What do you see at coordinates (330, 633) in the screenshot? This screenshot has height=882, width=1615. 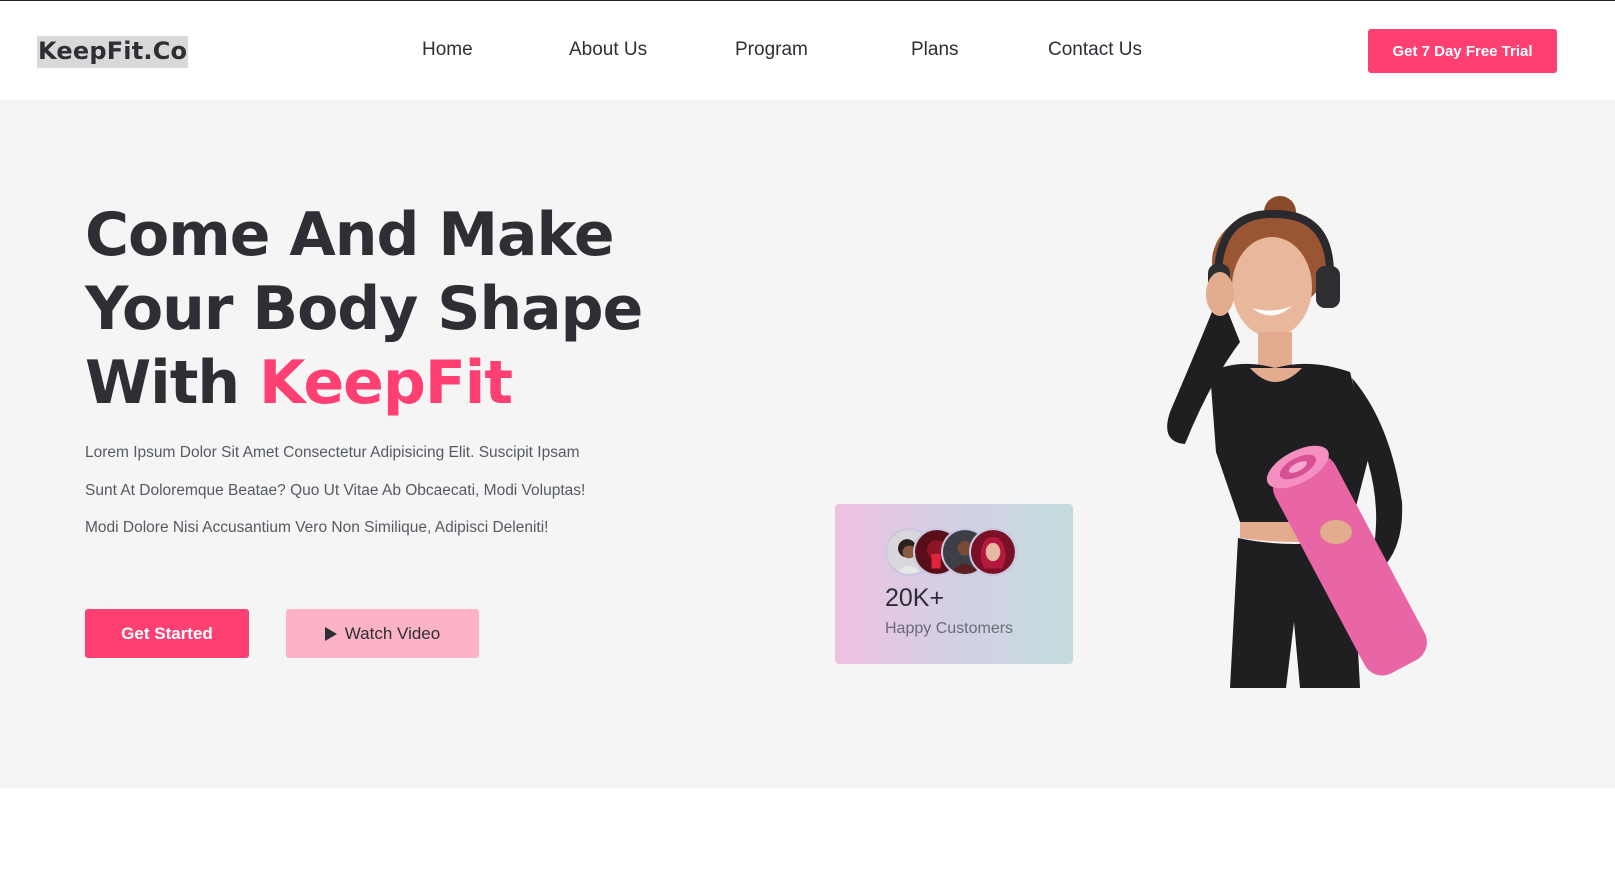 I see `play-icon` at bounding box center [330, 633].